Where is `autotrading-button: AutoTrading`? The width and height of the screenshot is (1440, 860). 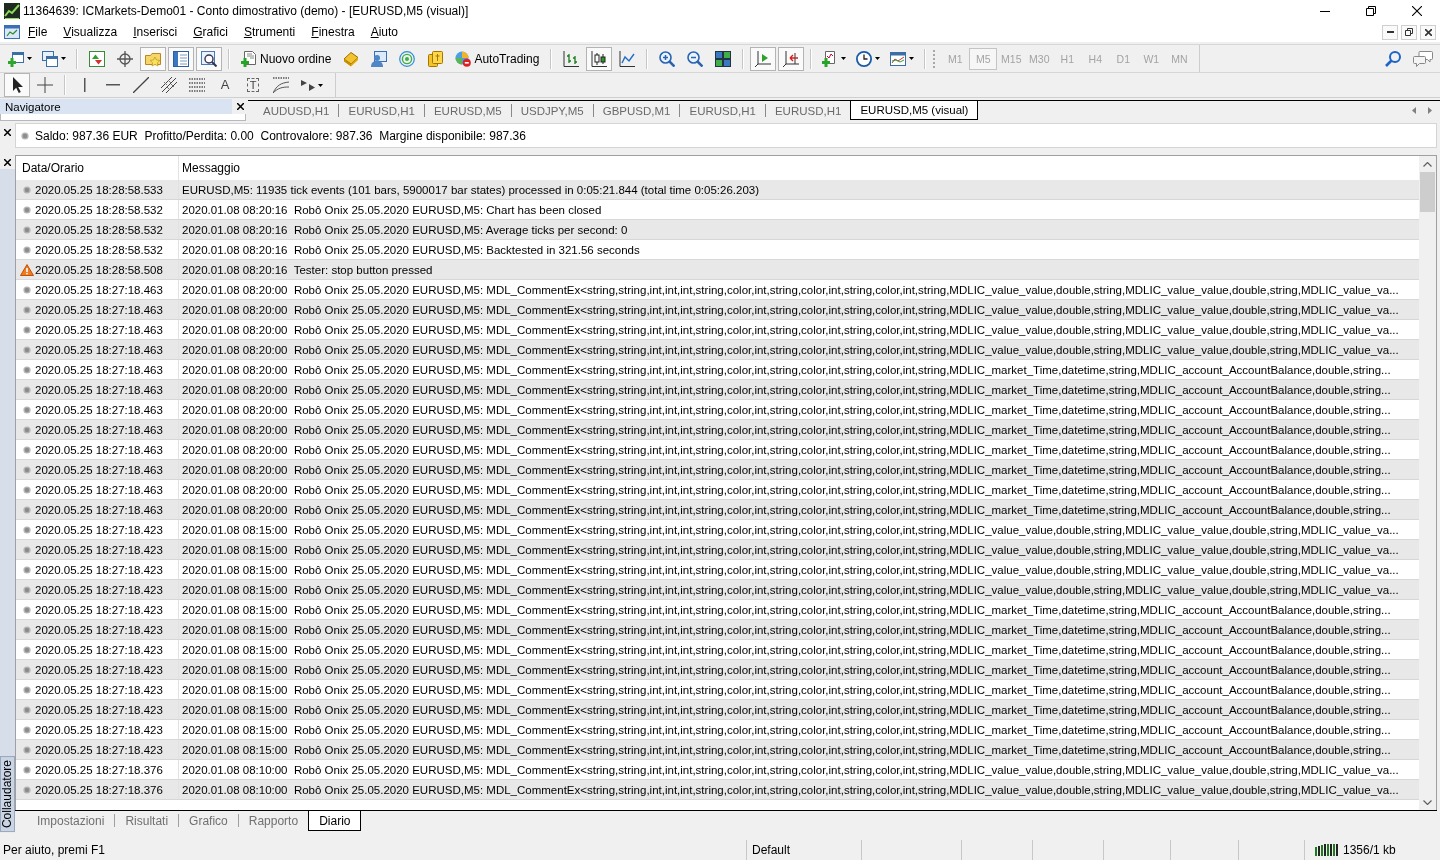
autotrading-button: AutoTrading is located at coordinates (497, 58).